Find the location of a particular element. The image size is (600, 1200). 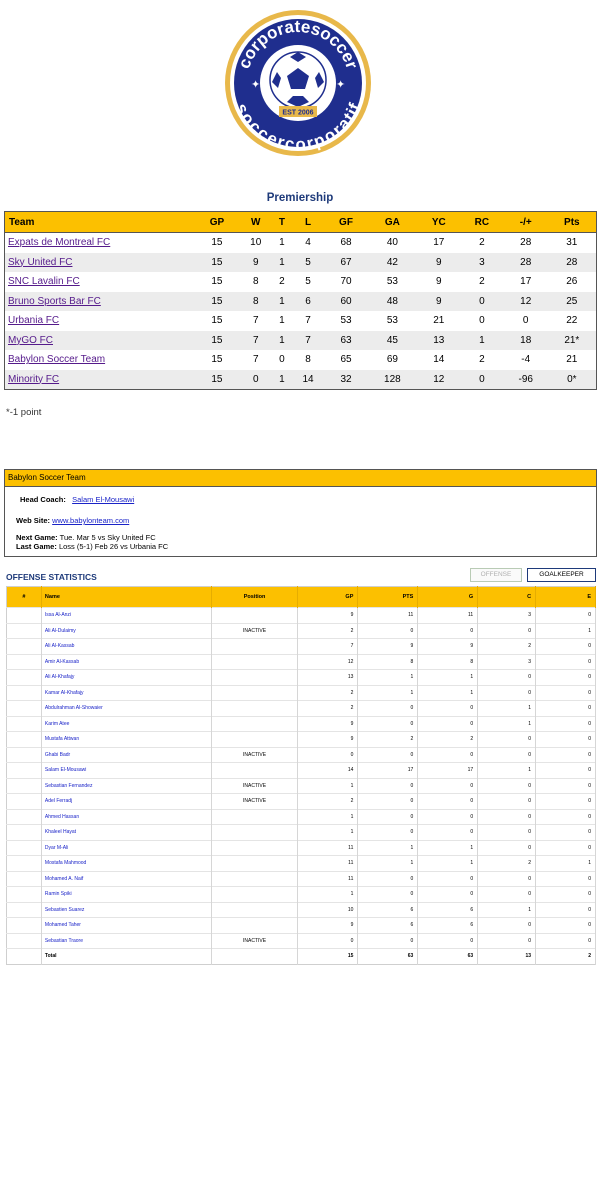

team-link: Bruno Sports Bar FC is located at coordinates (54, 301).